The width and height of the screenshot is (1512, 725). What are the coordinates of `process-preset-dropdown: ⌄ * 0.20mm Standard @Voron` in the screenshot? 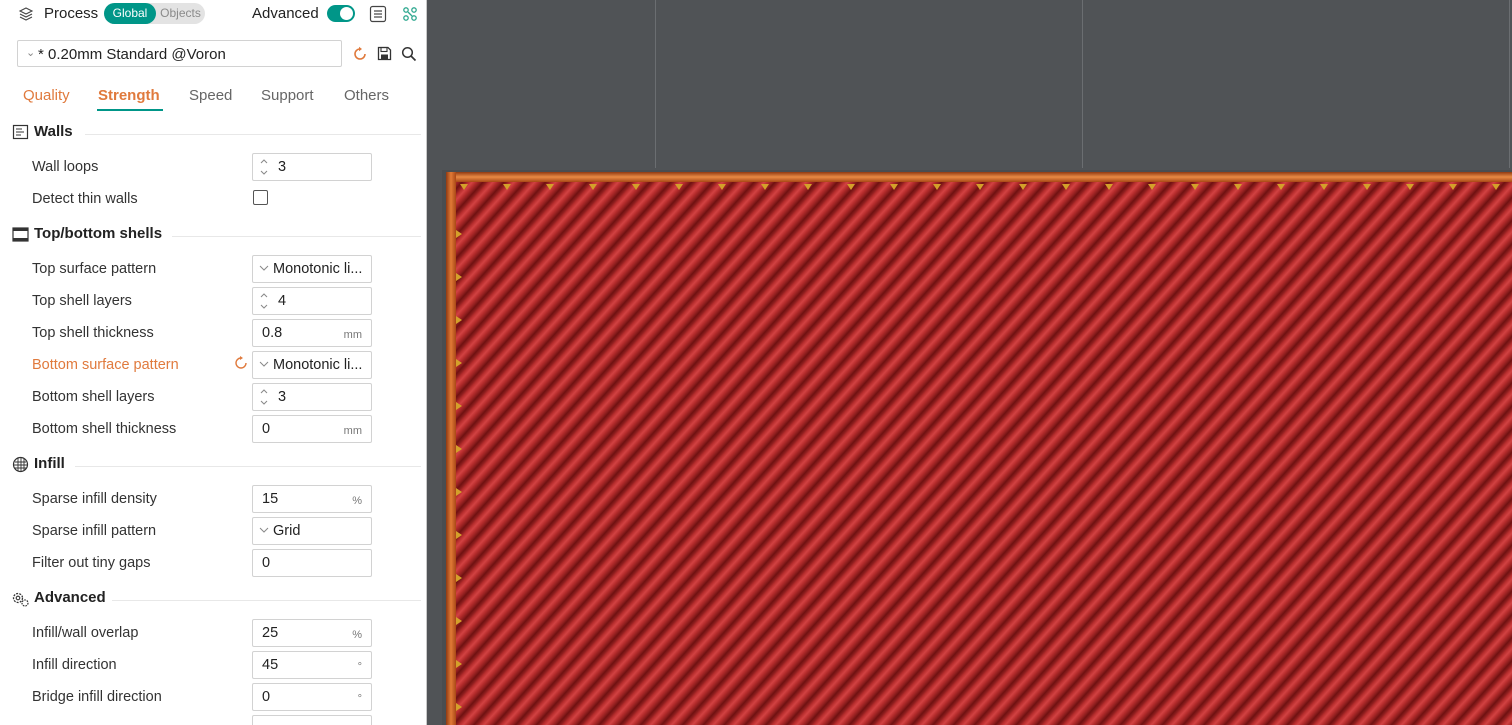 It's located at (179, 53).